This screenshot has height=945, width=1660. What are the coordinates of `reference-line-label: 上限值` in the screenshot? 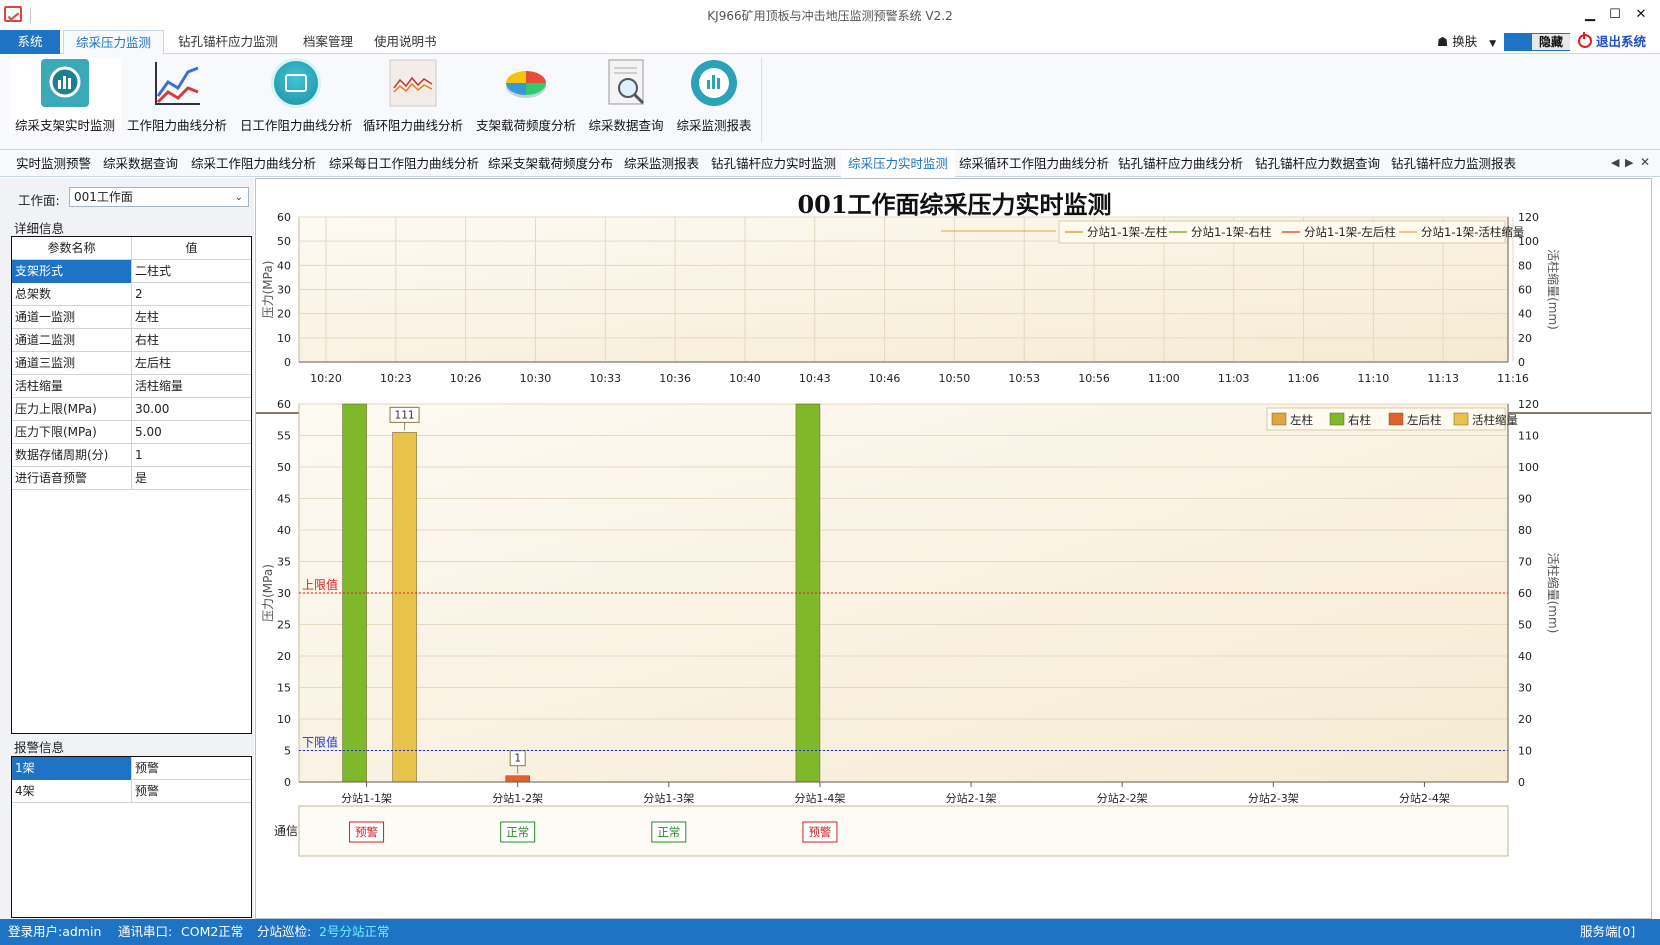 It's located at (320, 584).